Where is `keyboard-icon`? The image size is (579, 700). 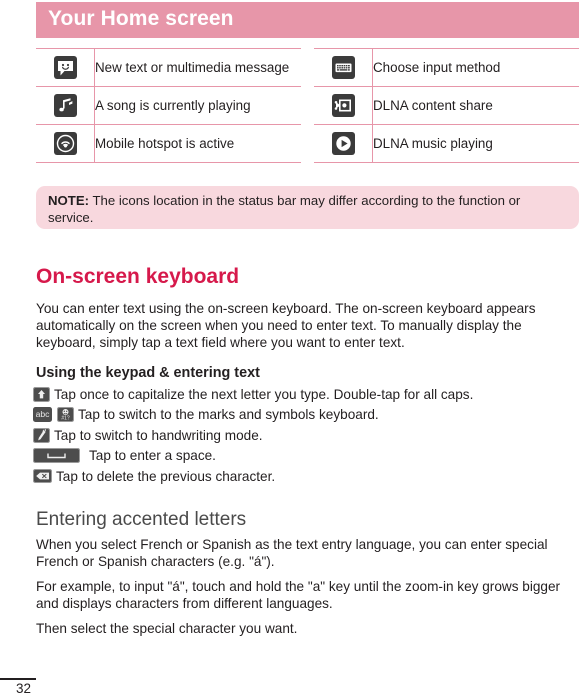 keyboard-icon is located at coordinates (343, 67).